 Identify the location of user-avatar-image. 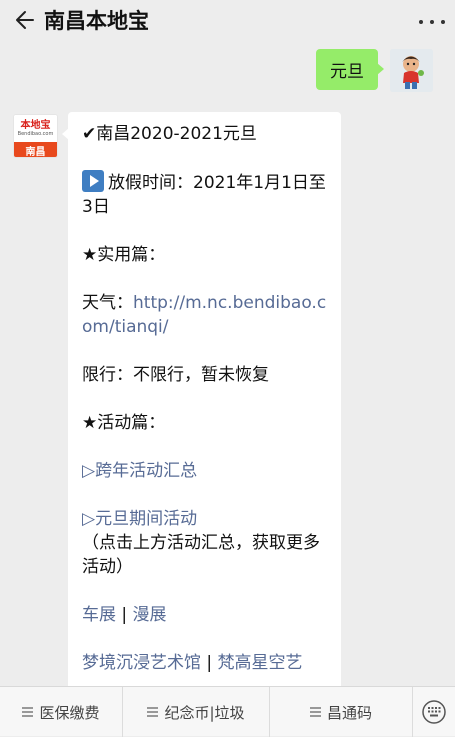
(411, 70).